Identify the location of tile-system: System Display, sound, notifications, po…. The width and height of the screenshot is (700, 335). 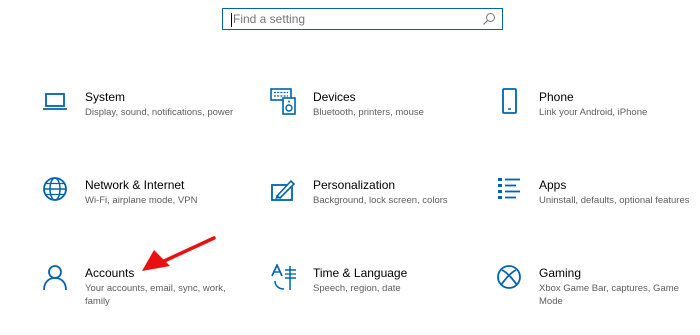
(147, 118).